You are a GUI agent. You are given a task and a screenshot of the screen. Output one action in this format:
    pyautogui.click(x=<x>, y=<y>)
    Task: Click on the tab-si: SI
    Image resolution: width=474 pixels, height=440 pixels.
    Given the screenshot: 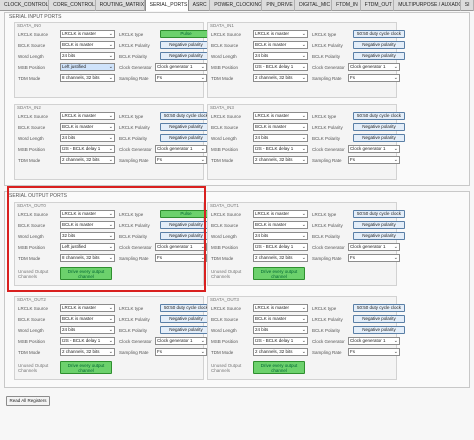 What is the action you would take?
    pyautogui.click(x=467, y=5)
    